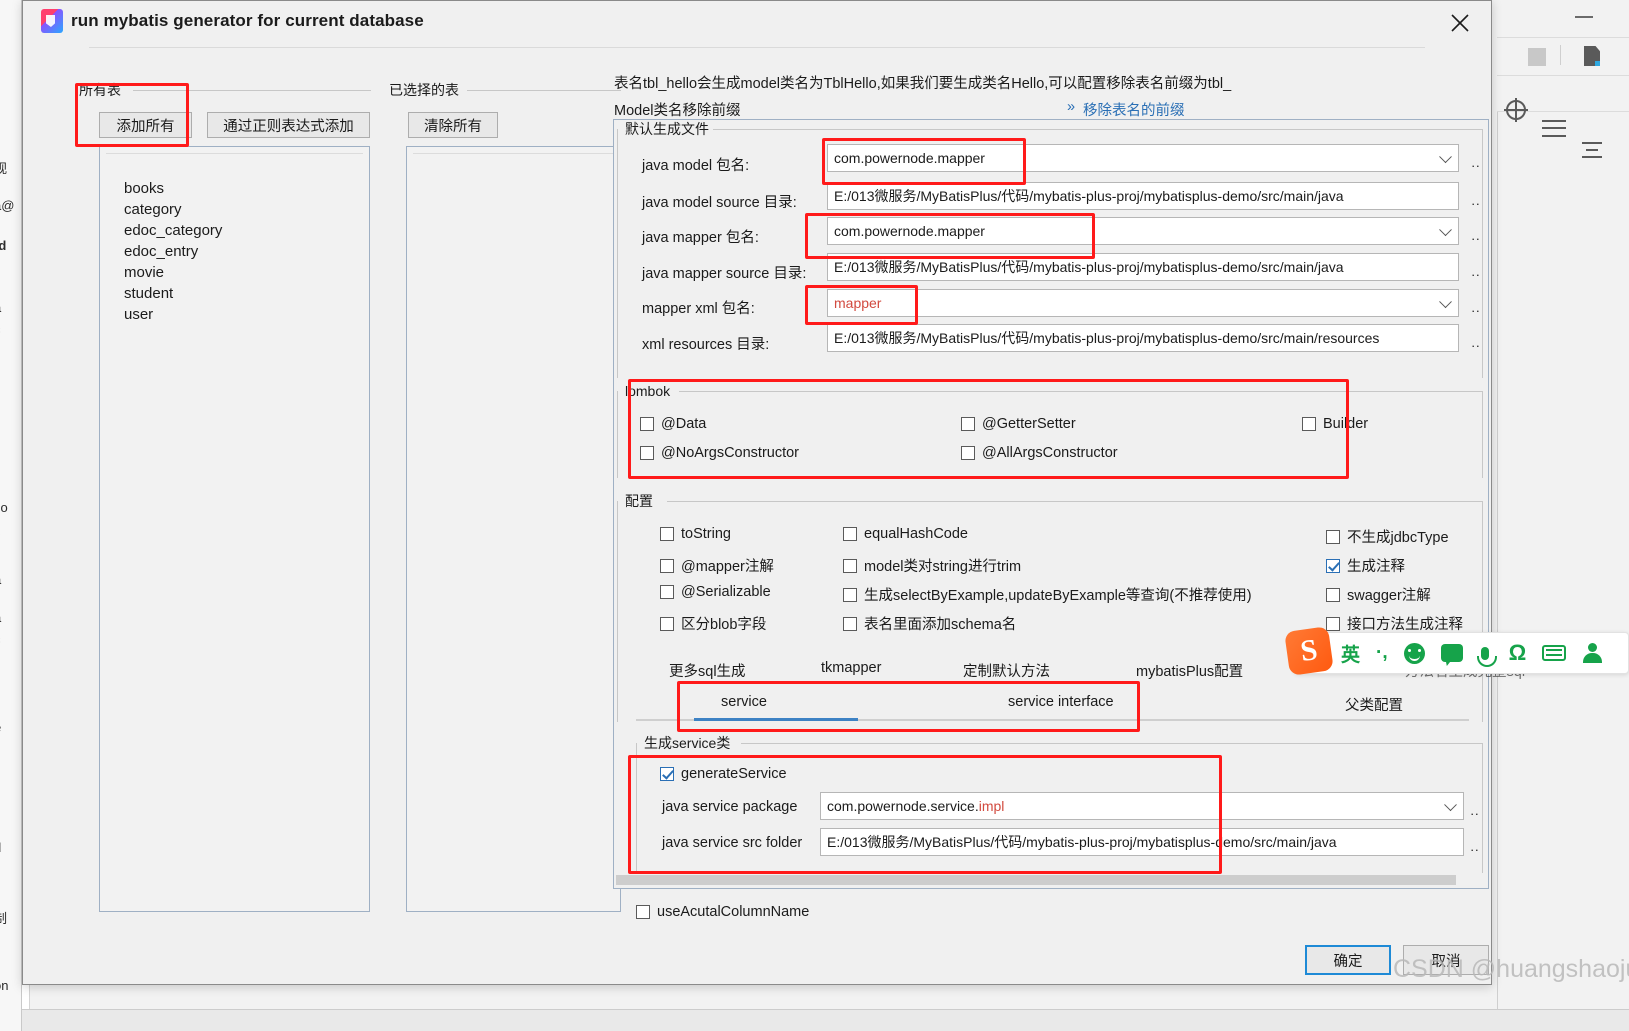 Image resolution: width=1629 pixels, height=1031 pixels. Describe the element at coordinates (726, 592) in the screenshot. I see `checkbox-label: @Serializable` at that location.